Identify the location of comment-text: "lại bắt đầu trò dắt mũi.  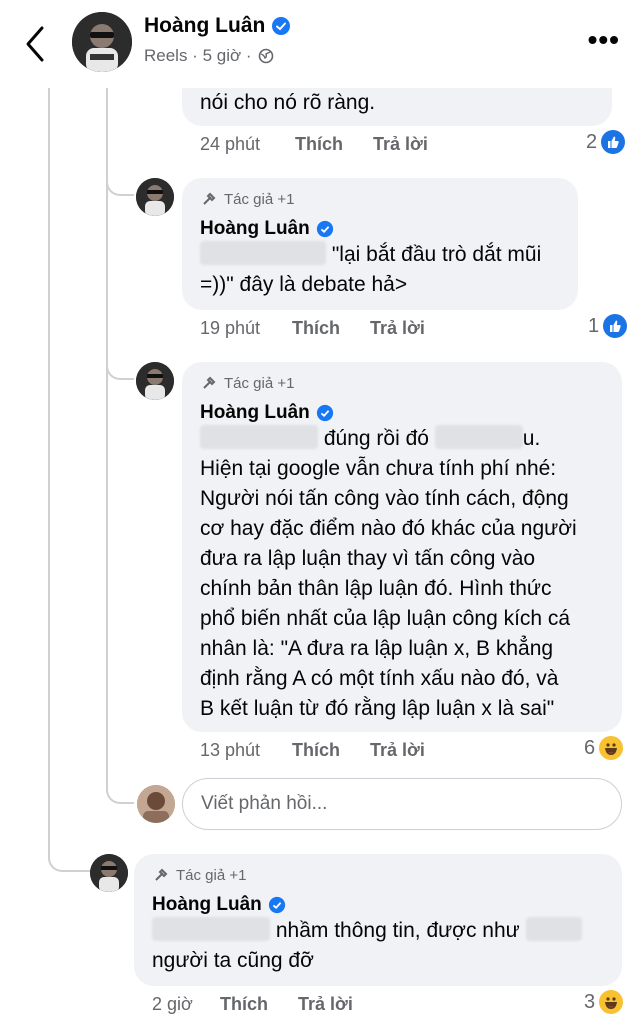
(370, 255).